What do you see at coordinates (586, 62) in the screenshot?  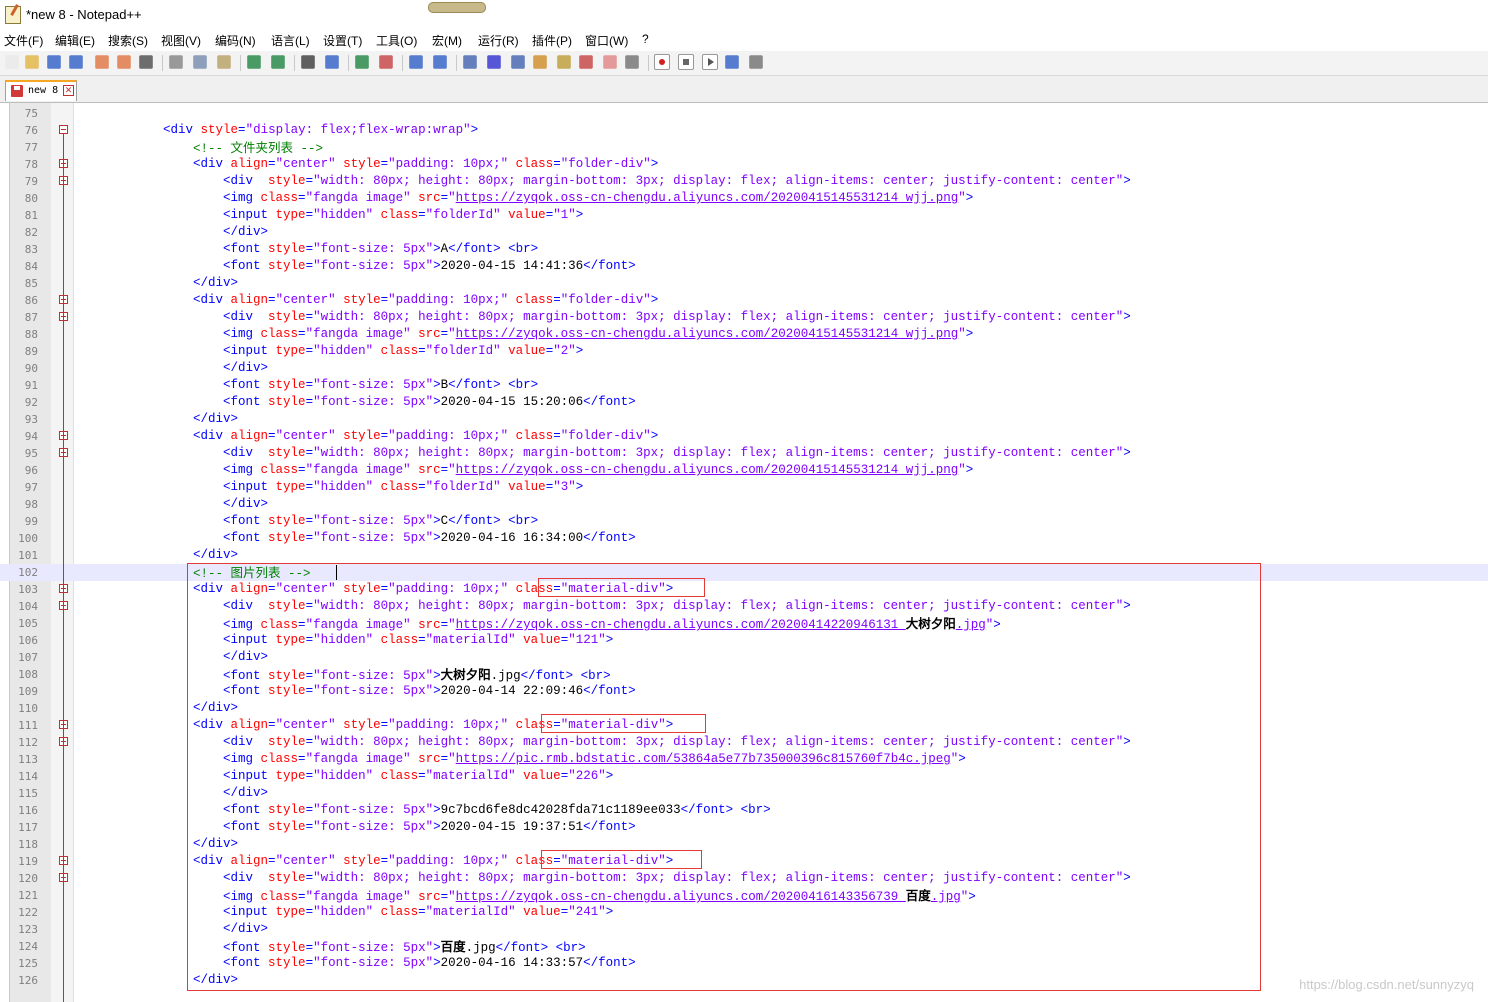 I see `function-list-icon` at bounding box center [586, 62].